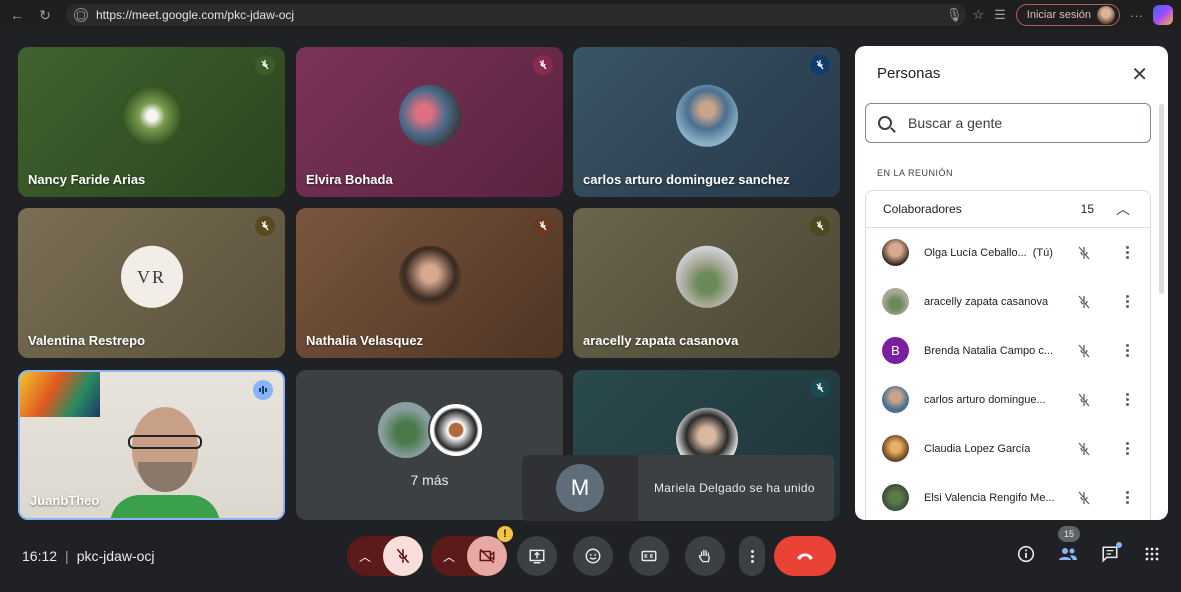  I want to click on leave-call-button, so click(805, 556).